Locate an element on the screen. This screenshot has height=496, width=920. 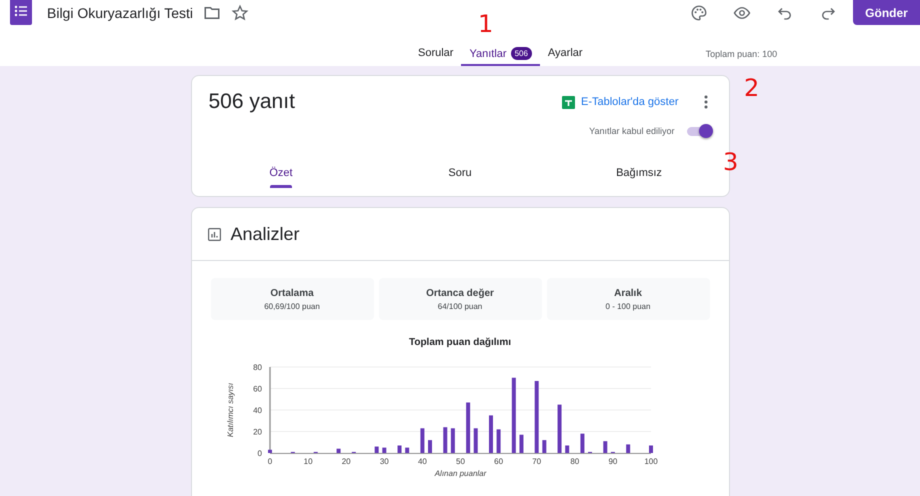
x-tick-label: 10 is located at coordinates (307, 461).